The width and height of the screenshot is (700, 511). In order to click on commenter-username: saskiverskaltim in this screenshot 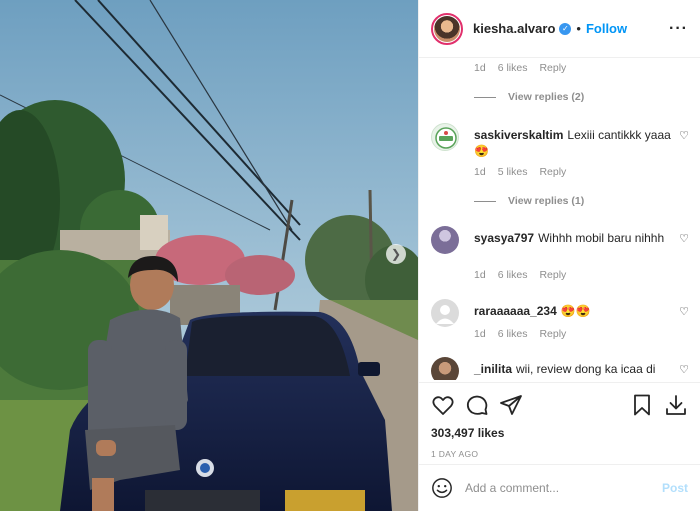, I will do `click(518, 135)`.